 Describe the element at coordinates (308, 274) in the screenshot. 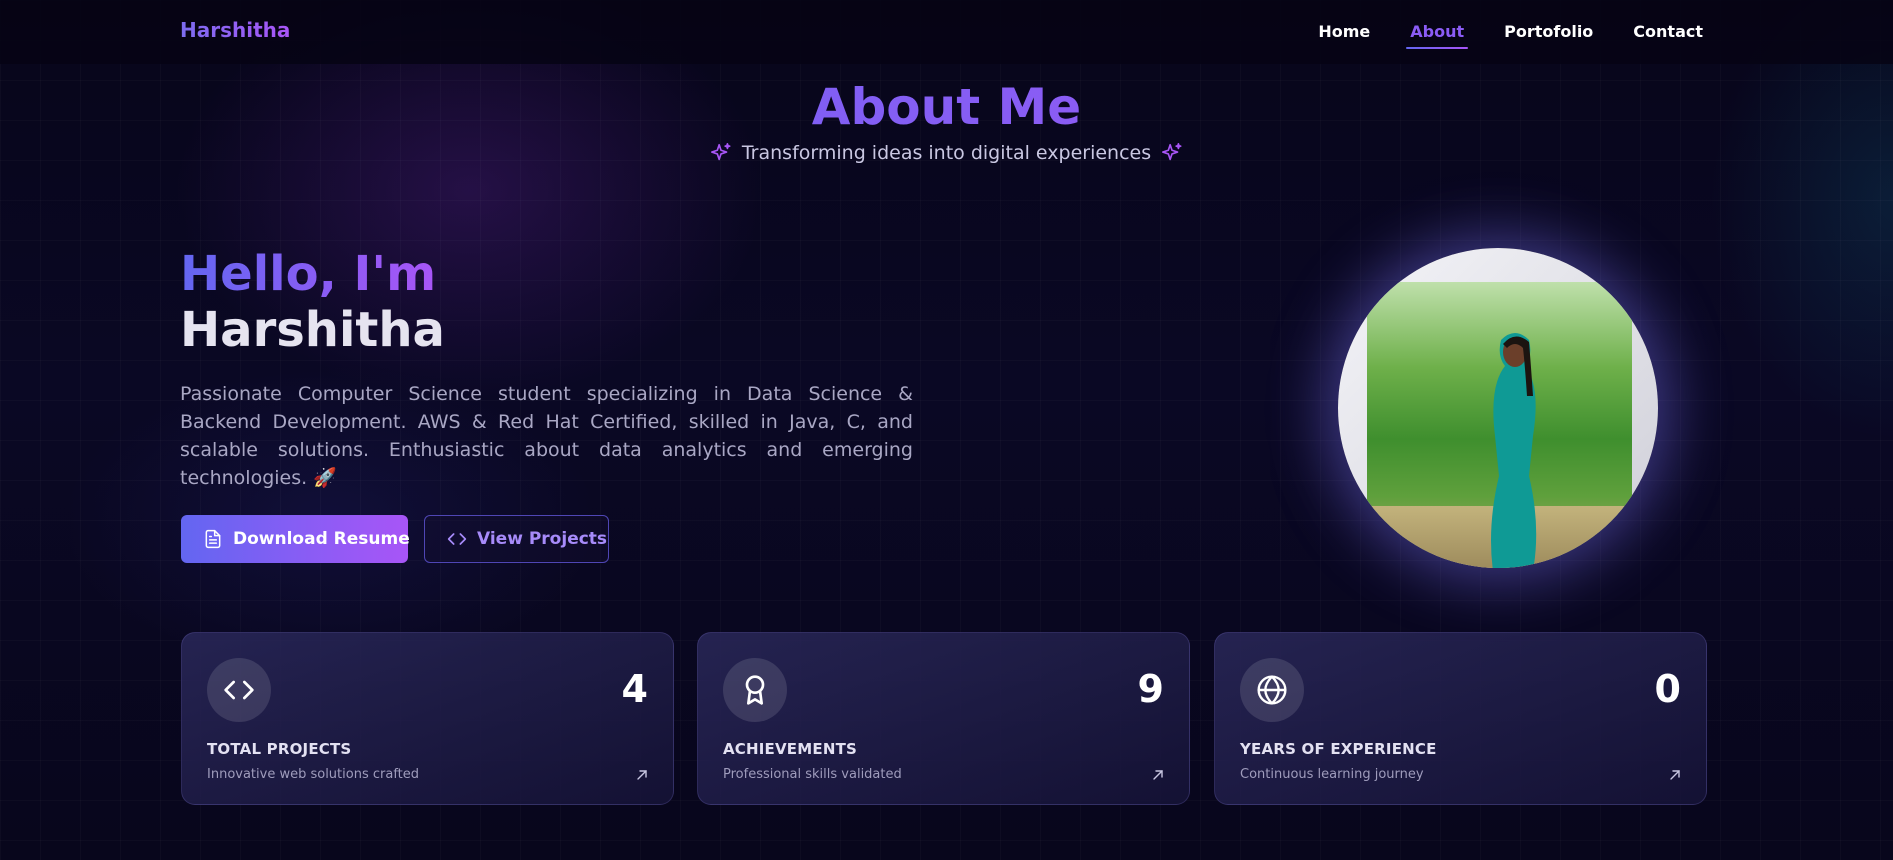

I see `greeting-heading: Hello, I'm` at that location.